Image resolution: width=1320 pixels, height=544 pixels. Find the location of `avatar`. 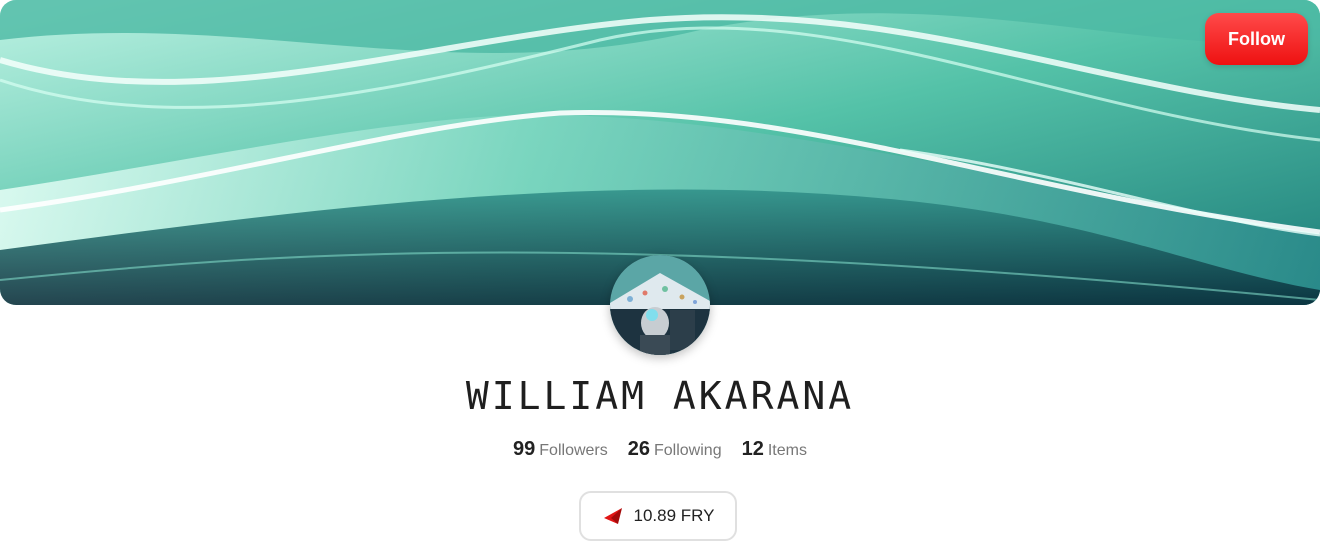

avatar is located at coordinates (660, 305).